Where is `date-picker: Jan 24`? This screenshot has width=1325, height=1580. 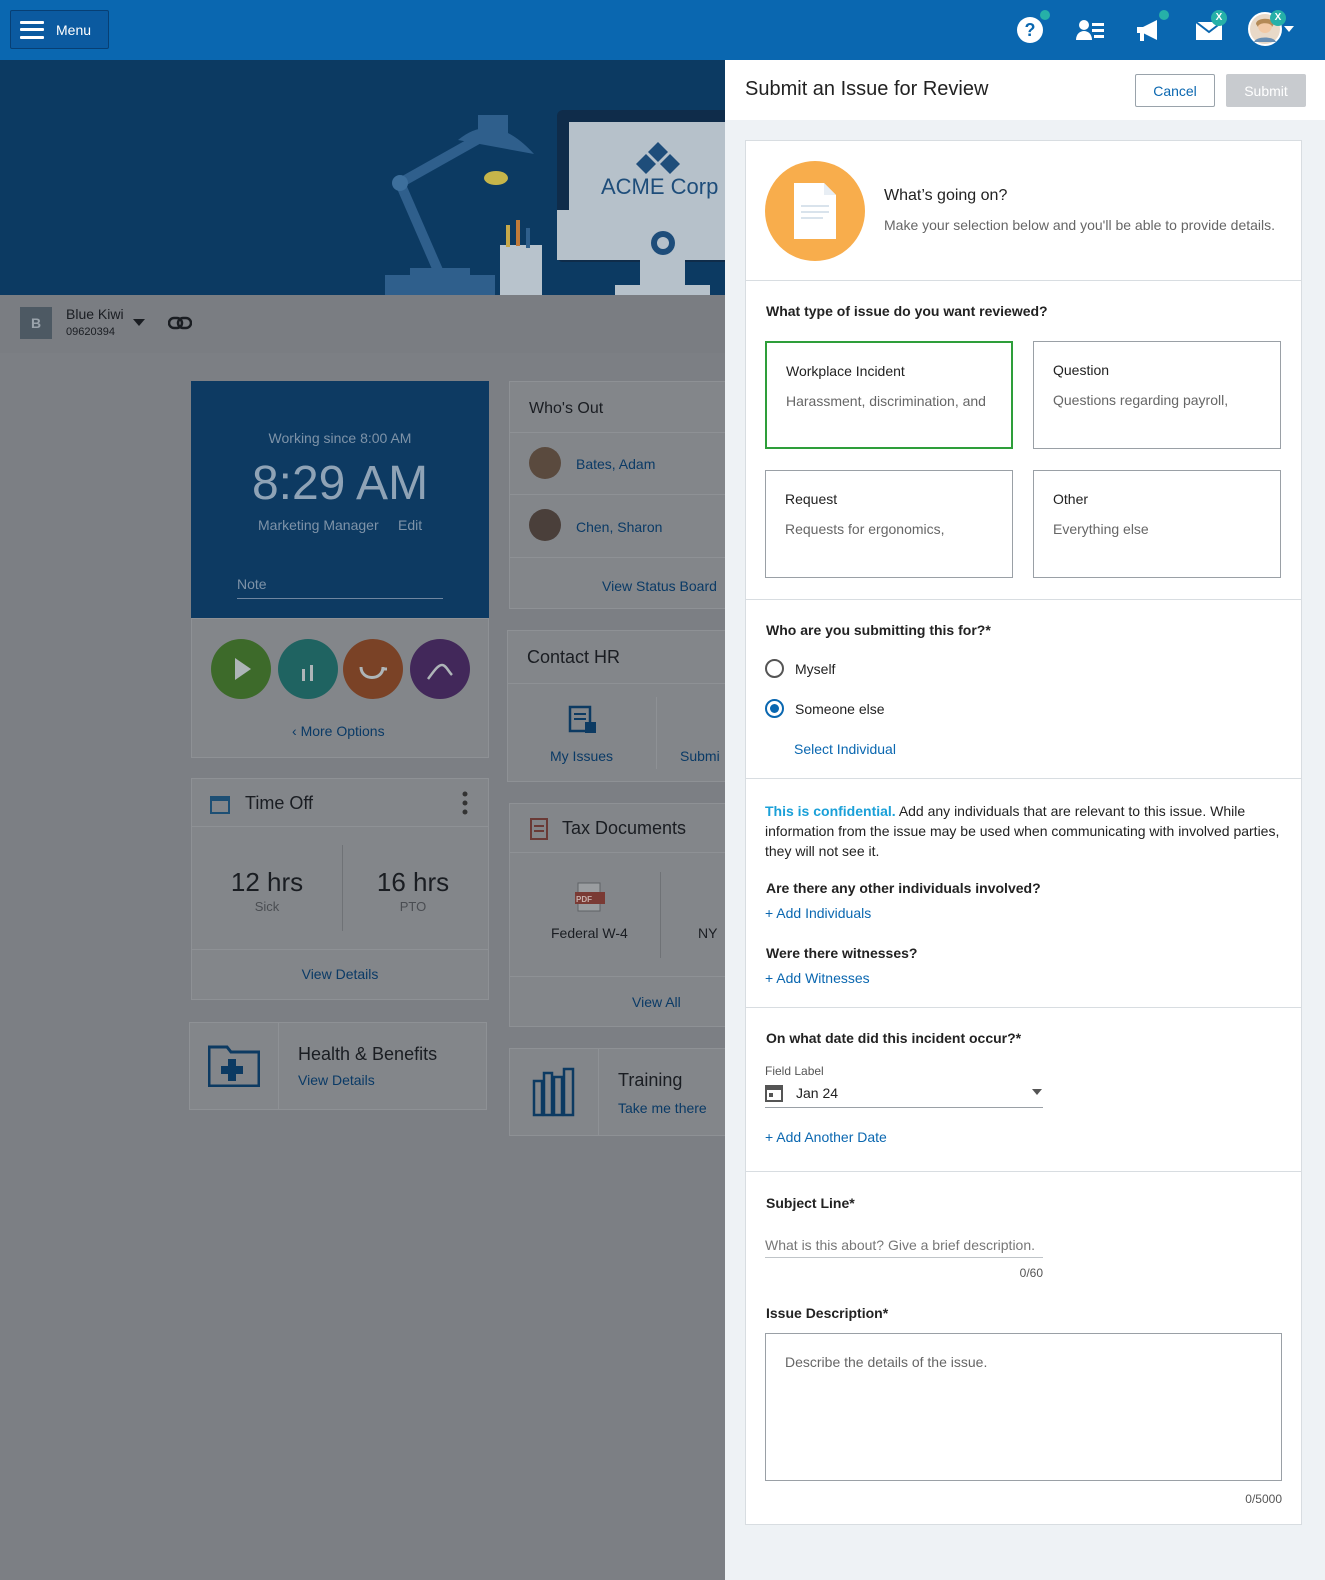
date-picker: Jan 24 is located at coordinates (904, 1095).